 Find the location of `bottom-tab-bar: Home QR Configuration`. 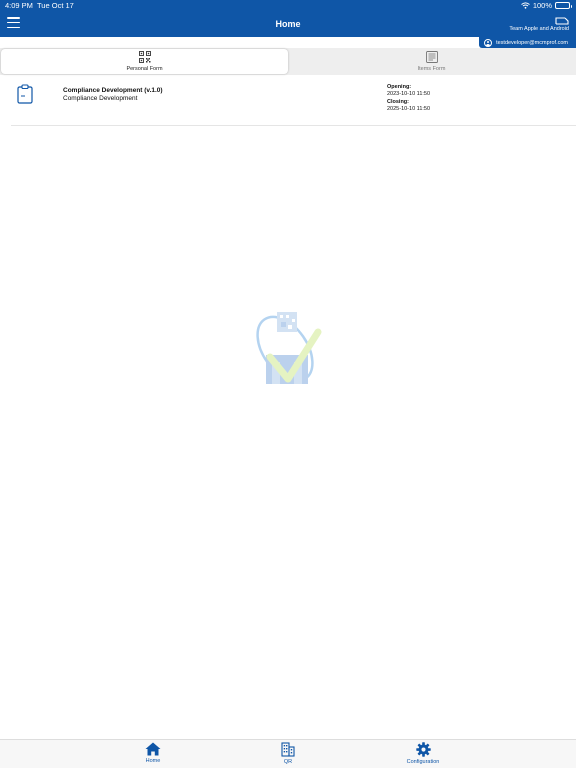

bottom-tab-bar: Home QR Configuration is located at coordinates (288, 753).